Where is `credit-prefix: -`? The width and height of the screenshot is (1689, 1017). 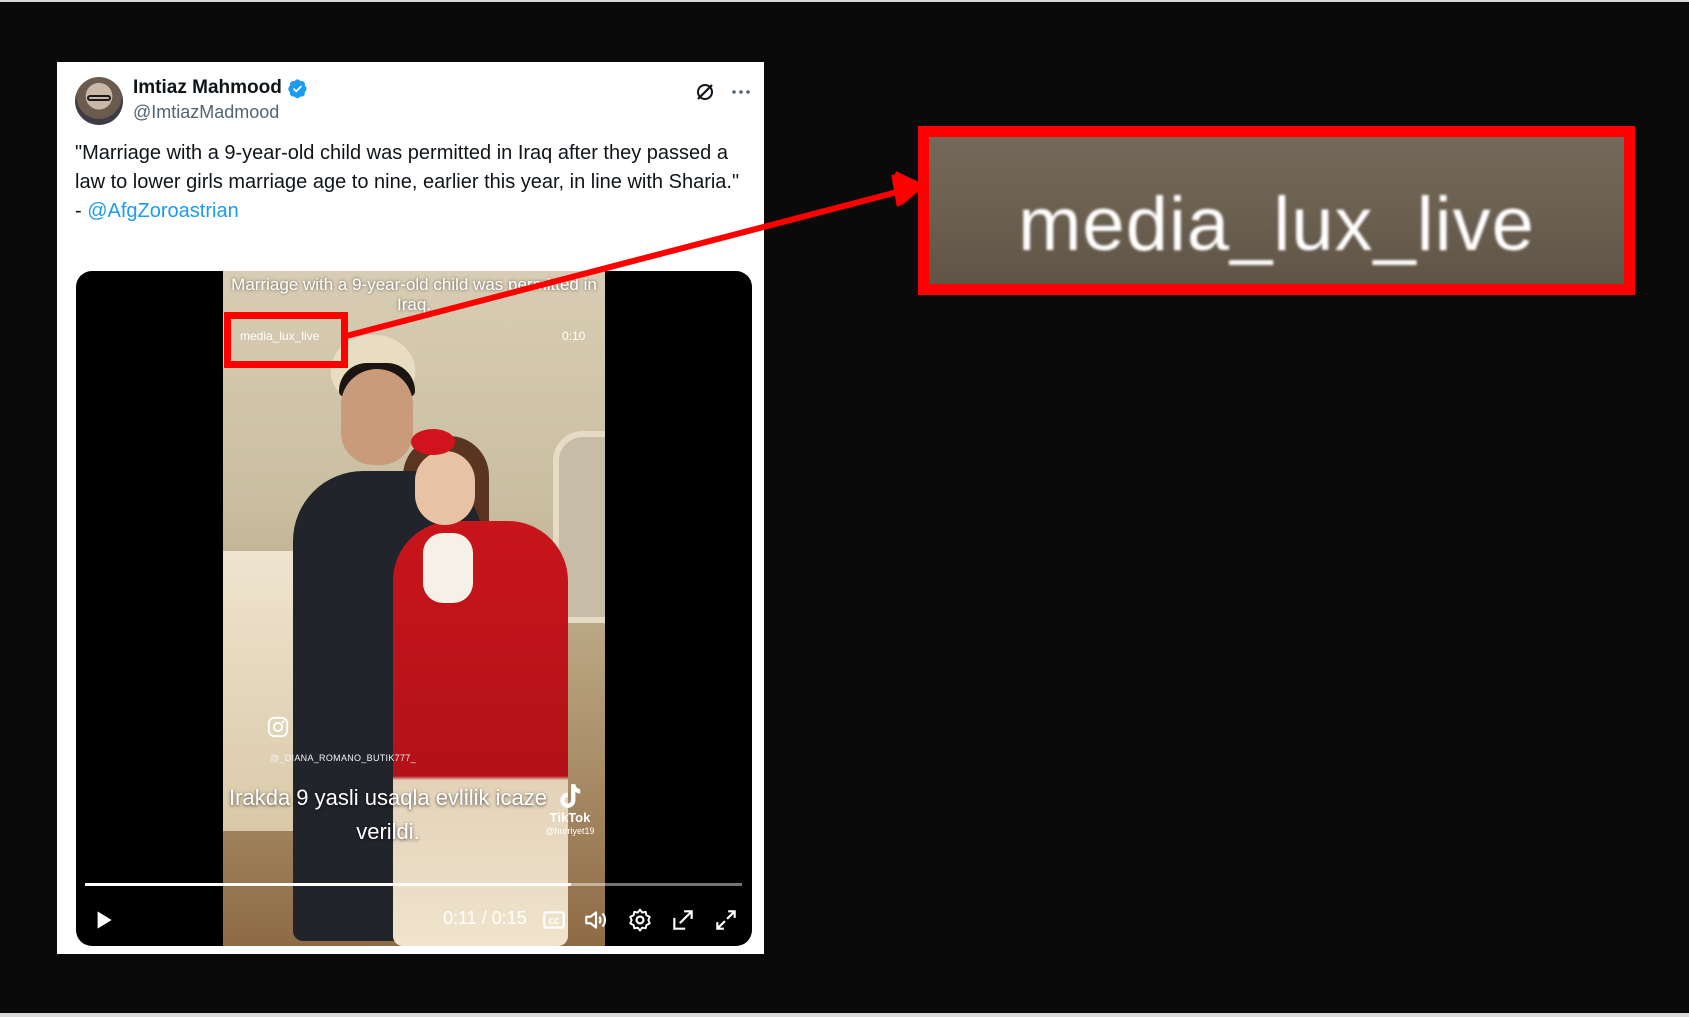 credit-prefix: - is located at coordinates (81, 211).